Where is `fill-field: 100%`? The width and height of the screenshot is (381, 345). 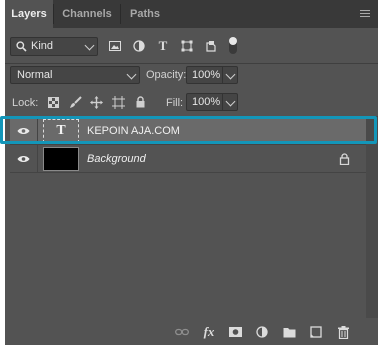
fill-field: 100% is located at coordinates (212, 102).